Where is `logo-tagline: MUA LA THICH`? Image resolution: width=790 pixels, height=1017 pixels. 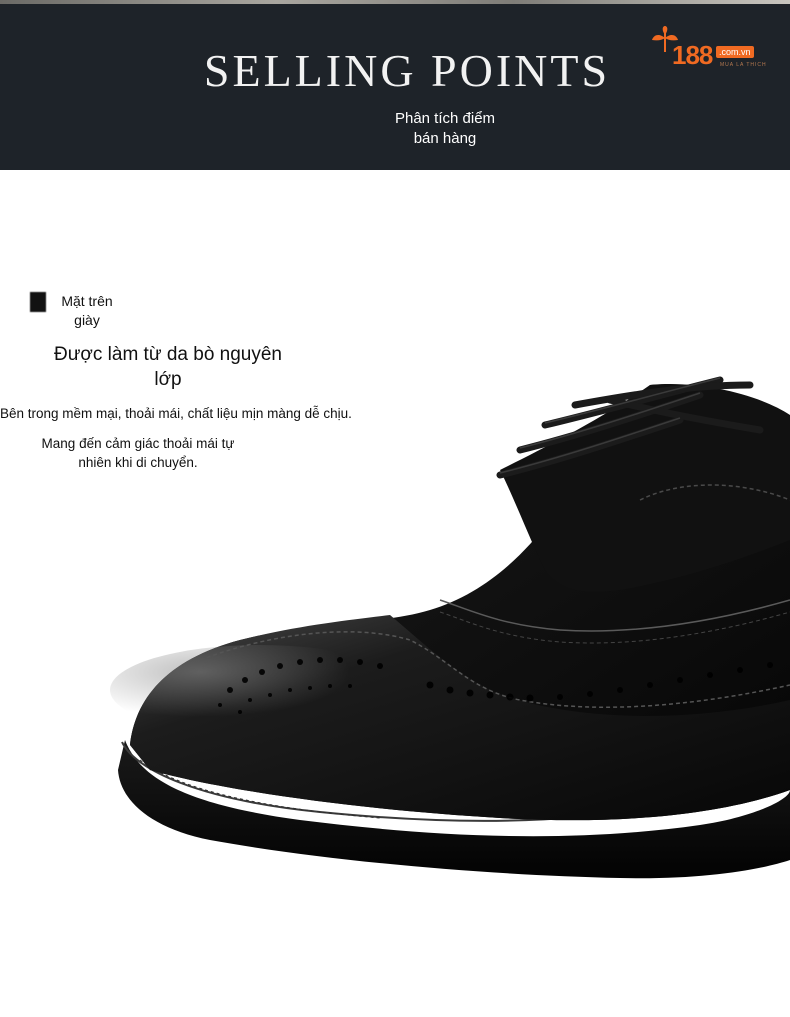
logo-tagline: MUA LA THICH is located at coordinates (743, 65).